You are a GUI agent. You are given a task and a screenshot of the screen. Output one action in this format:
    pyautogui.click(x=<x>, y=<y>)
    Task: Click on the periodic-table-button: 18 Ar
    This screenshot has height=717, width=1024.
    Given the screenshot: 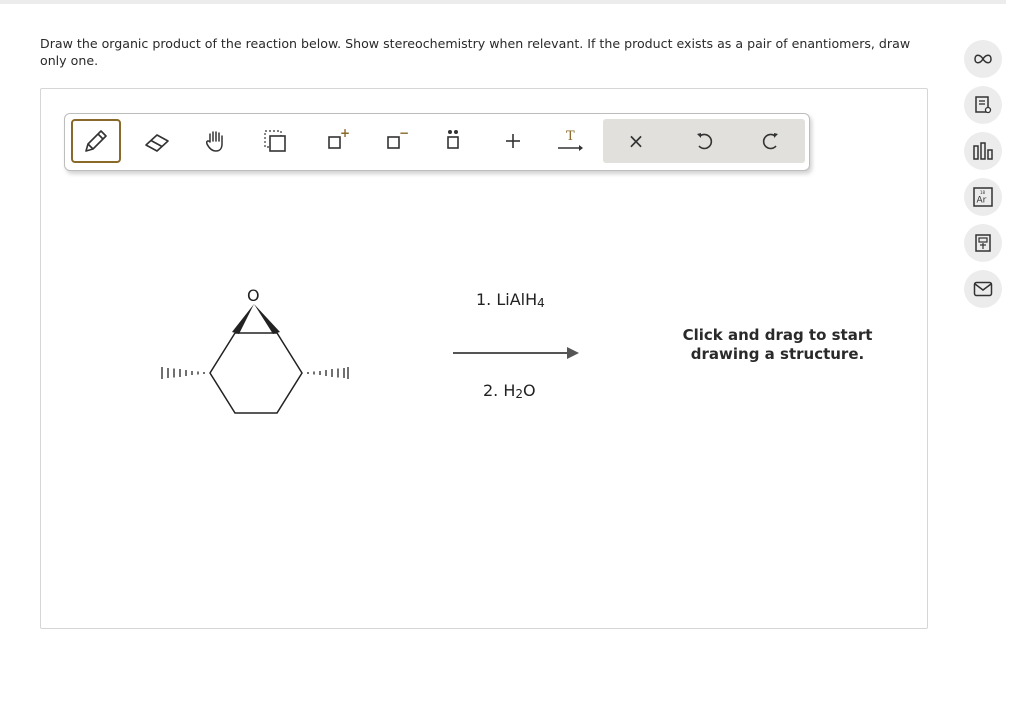 What is the action you would take?
    pyautogui.click(x=983, y=197)
    